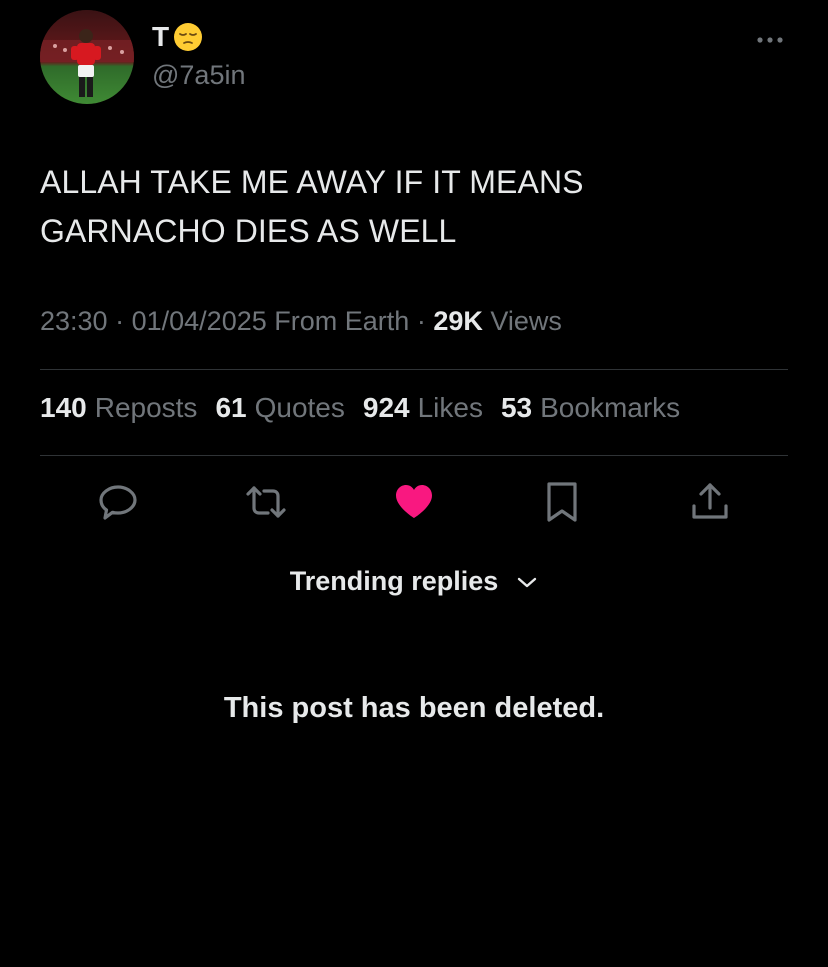 The height and width of the screenshot is (967, 828). What do you see at coordinates (414, 58) in the screenshot?
I see `tweet-header: T @7a5in` at bounding box center [414, 58].